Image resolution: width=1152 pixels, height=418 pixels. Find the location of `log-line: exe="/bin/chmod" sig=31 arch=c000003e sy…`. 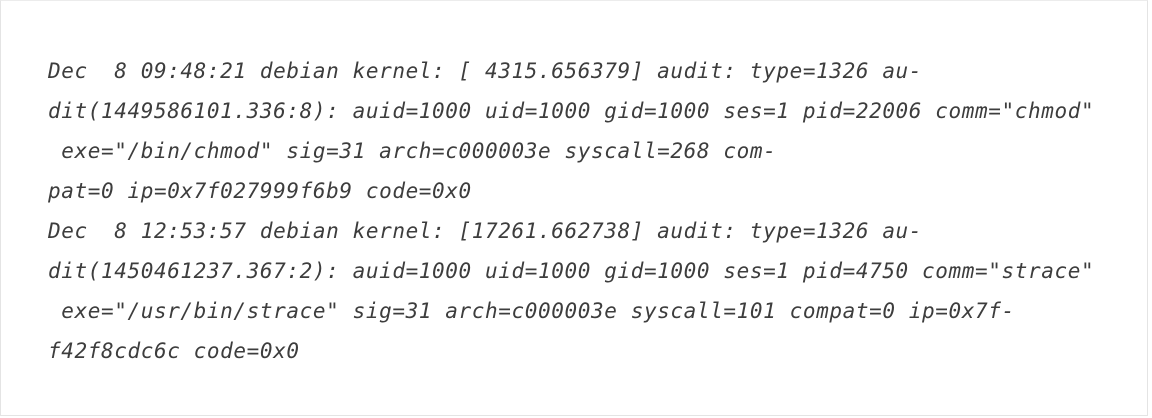

log-line: exe="/bin/chmod" sig=31 arch=c000003e sy… is located at coordinates (412, 151).